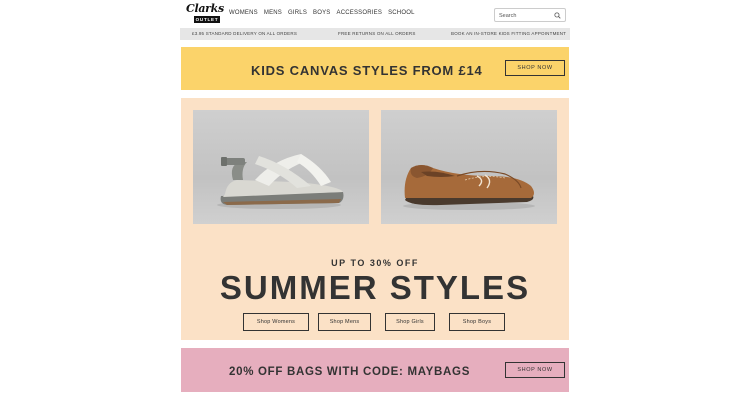 Image resolution: width=750 pixels, height=400 pixels. Describe the element at coordinates (281, 167) in the screenshot. I see `sandal-image` at that location.